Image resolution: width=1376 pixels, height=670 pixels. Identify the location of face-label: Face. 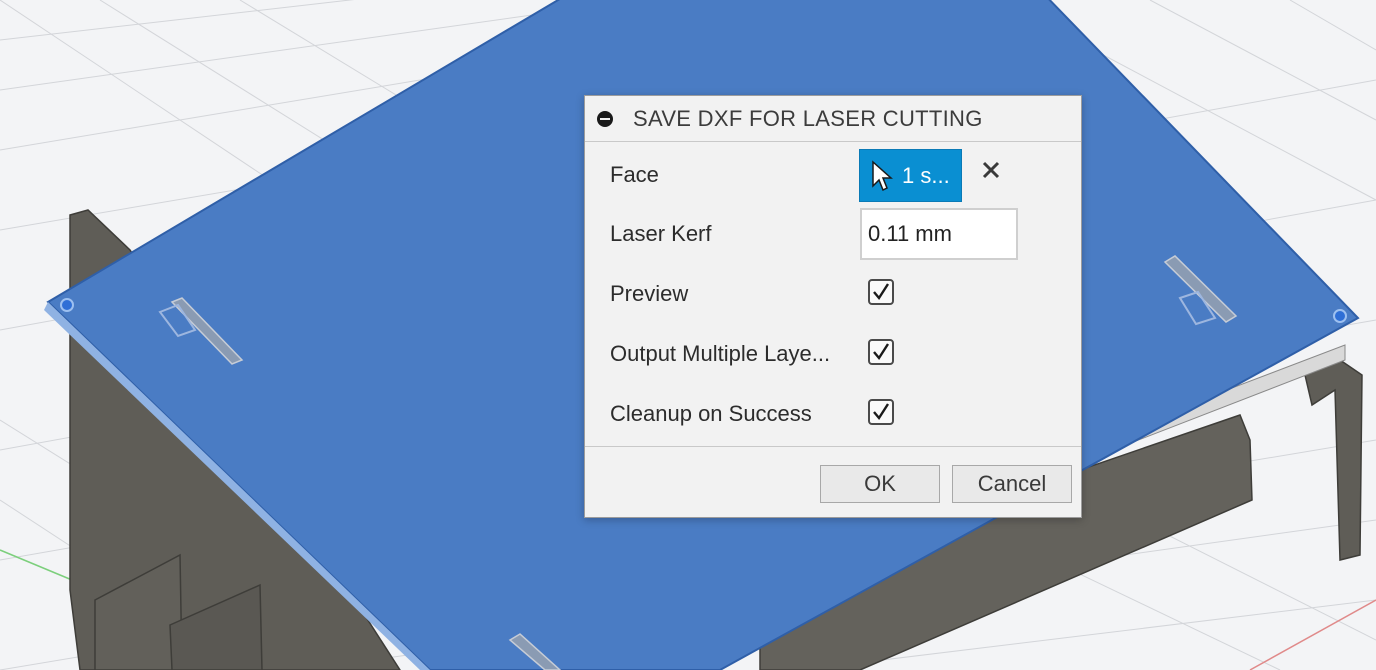
(634, 174).